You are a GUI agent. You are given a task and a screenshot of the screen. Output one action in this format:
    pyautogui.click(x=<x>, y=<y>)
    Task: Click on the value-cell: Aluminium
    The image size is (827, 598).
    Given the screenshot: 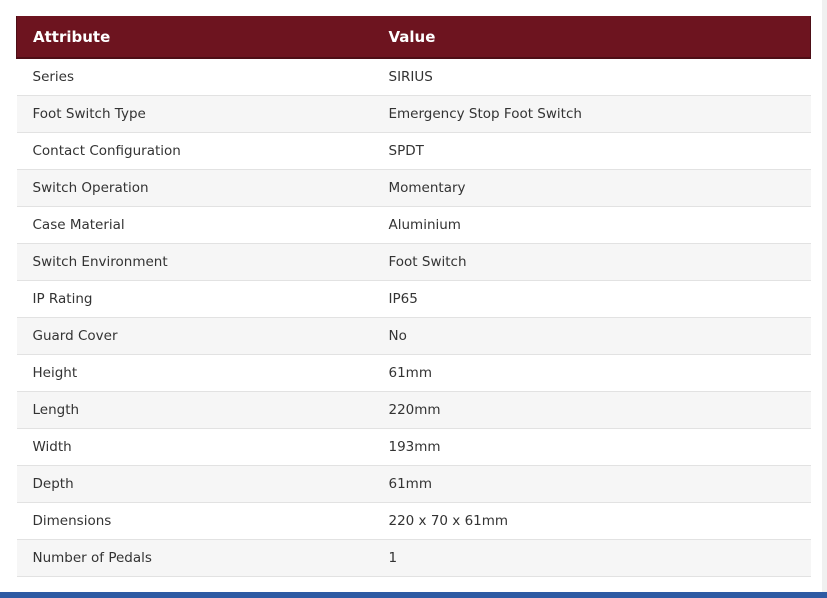 What is the action you would take?
    pyautogui.click(x=591, y=225)
    